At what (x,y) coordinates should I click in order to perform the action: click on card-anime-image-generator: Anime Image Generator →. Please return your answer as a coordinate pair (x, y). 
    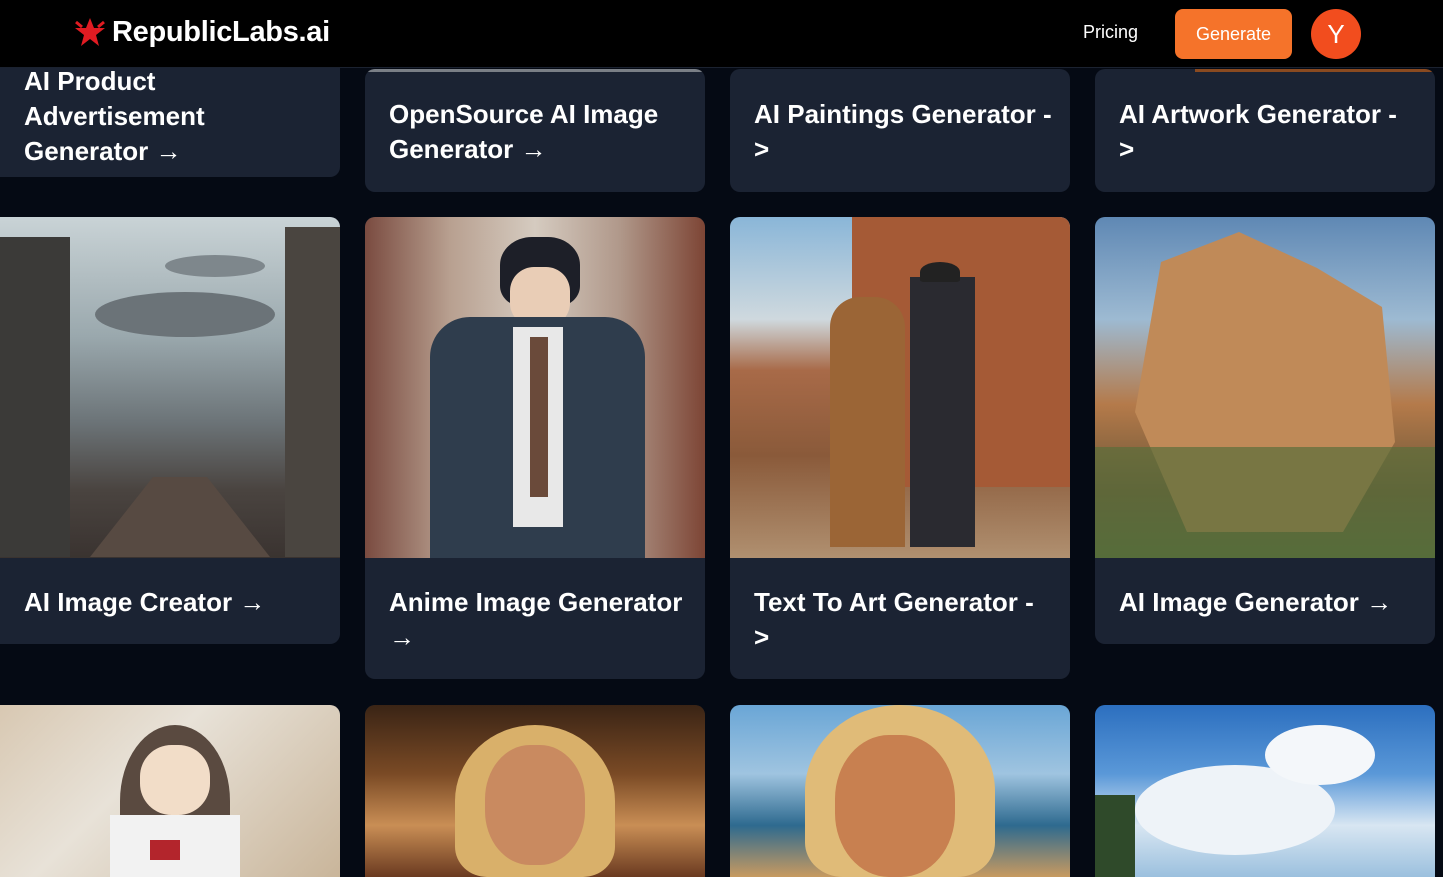
    Looking at the image, I should click on (535, 448).